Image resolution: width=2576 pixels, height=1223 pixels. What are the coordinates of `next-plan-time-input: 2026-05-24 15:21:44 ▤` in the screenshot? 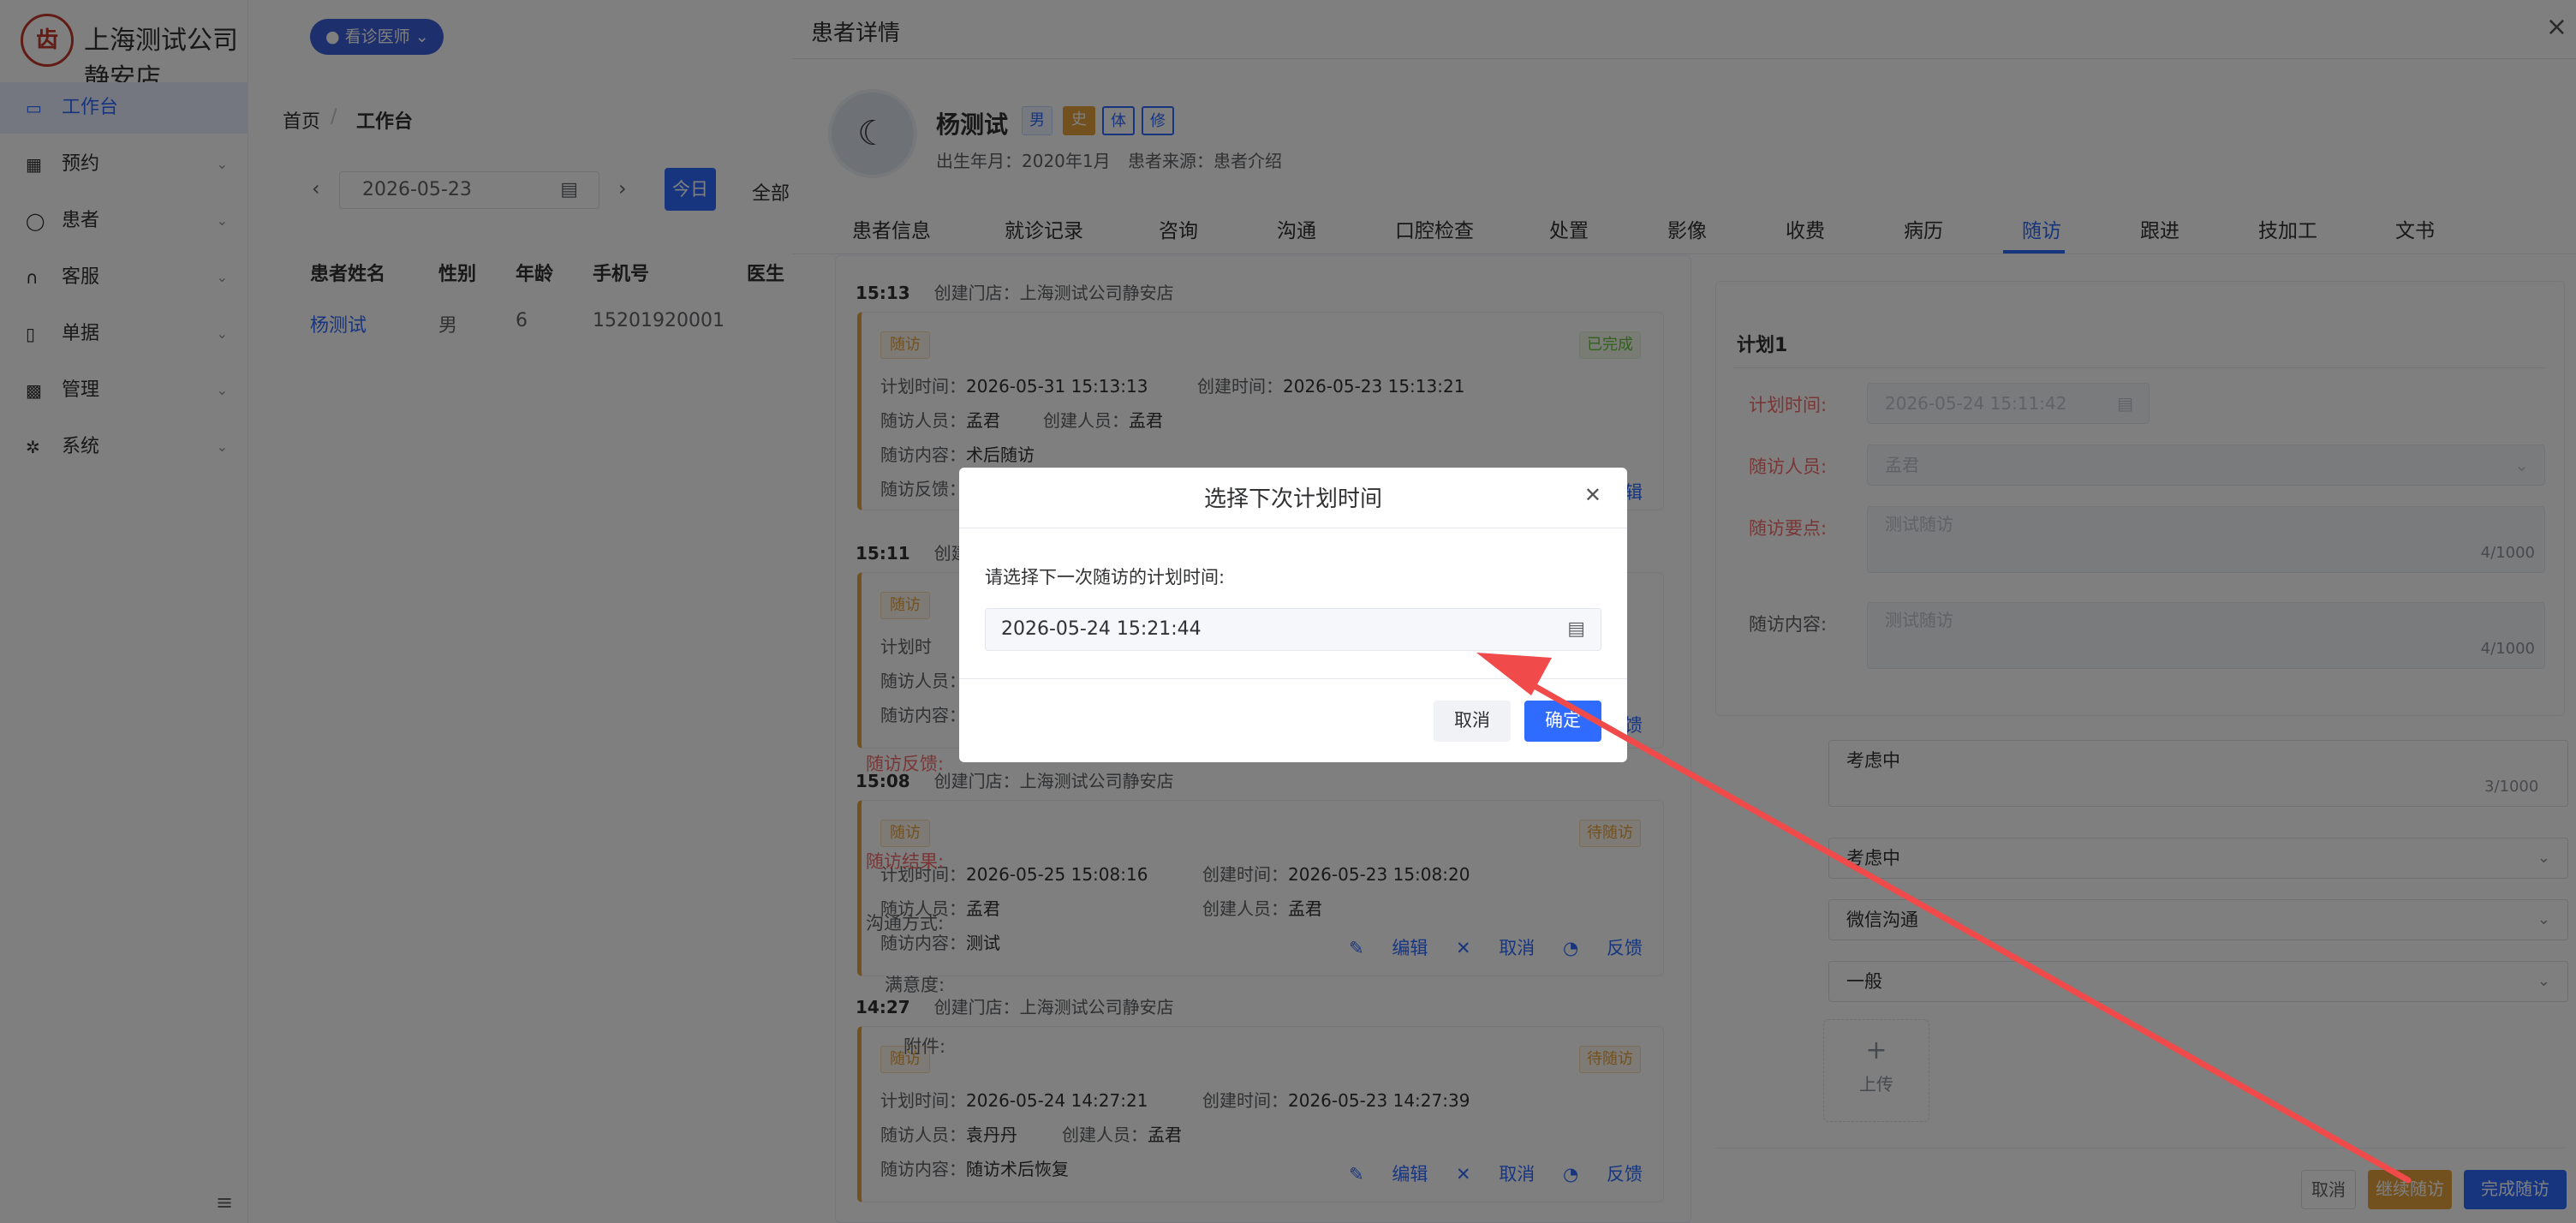 It's located at (1293, 629).